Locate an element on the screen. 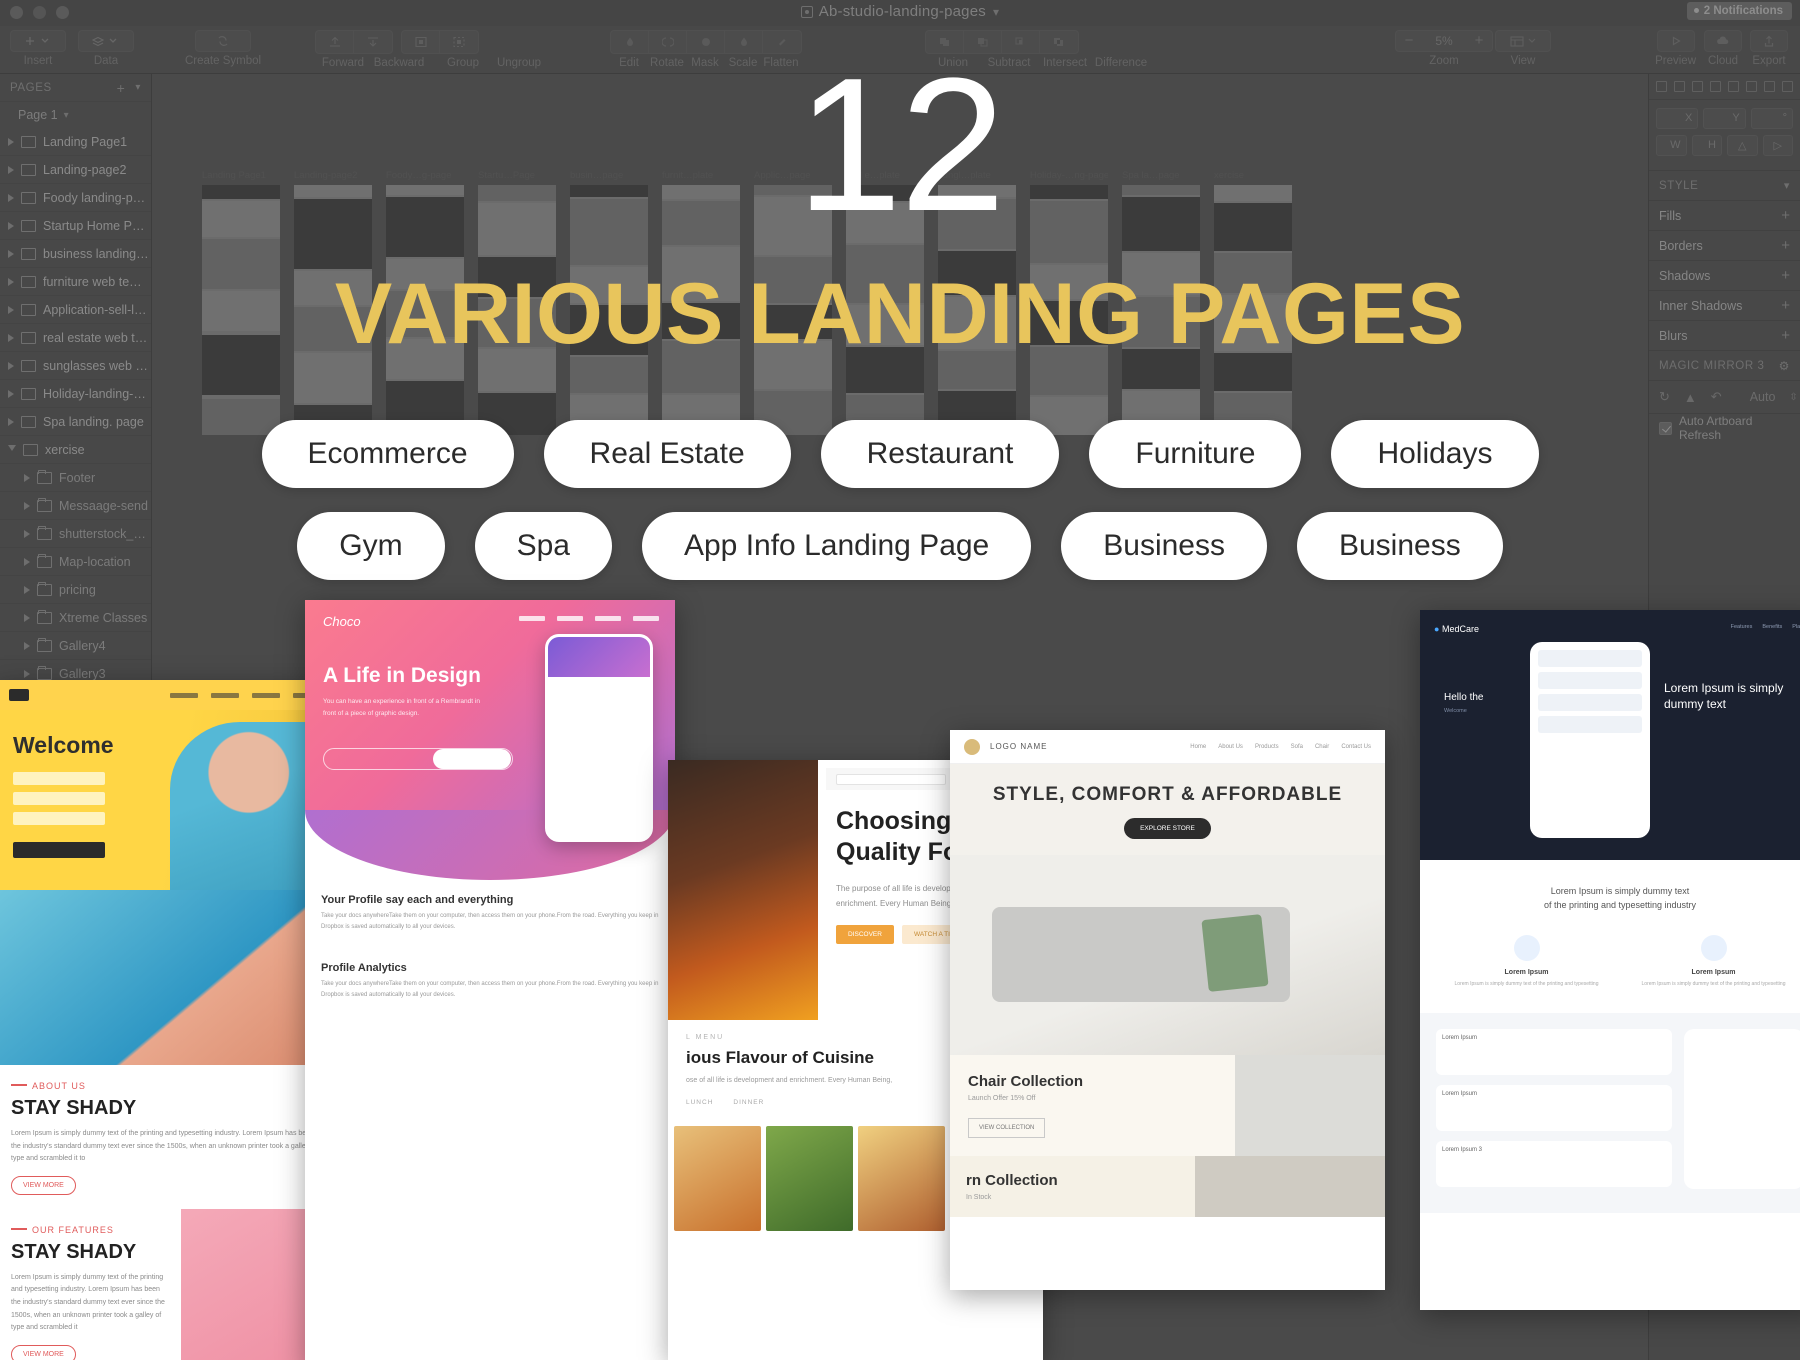 This screenshot has height=1360, width=1800. arrange-segment is located at coordinates (354, 42).